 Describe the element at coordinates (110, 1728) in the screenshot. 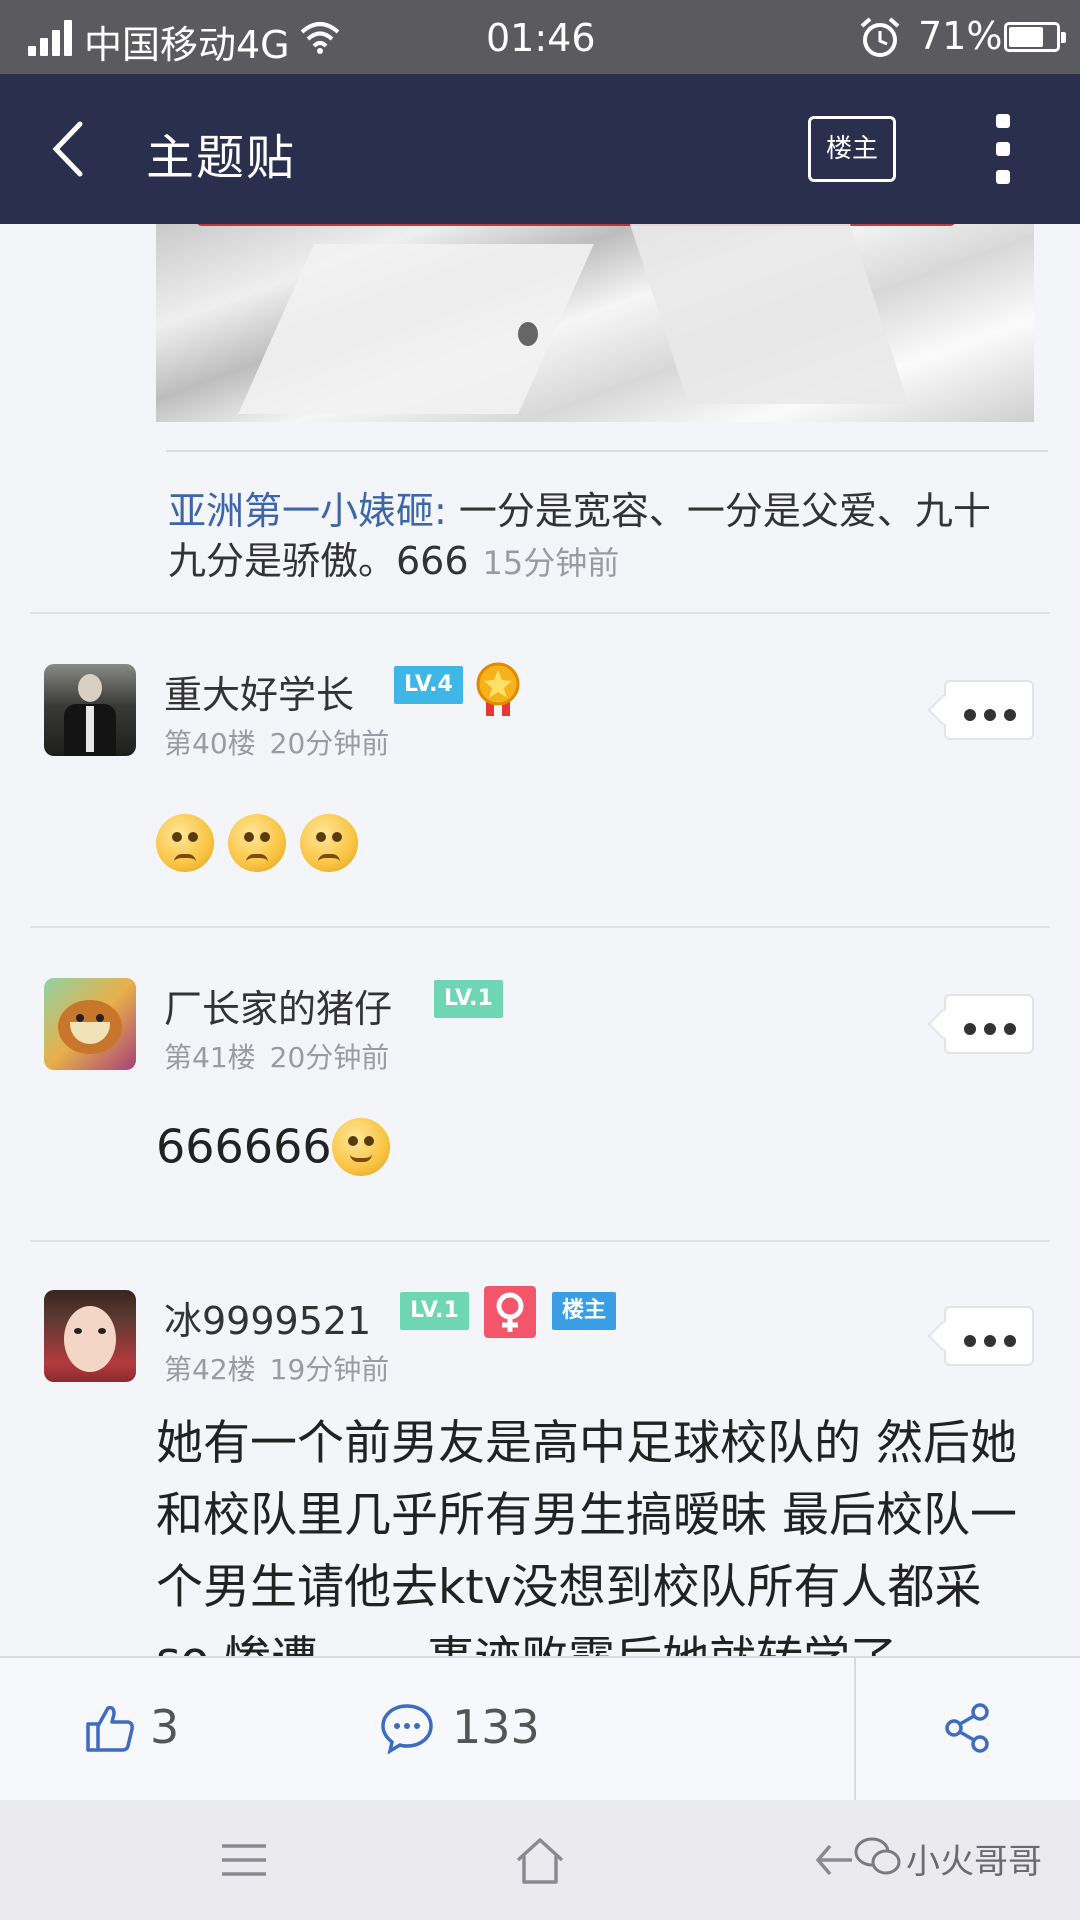

I see `thumbs-up-icon` at that location.